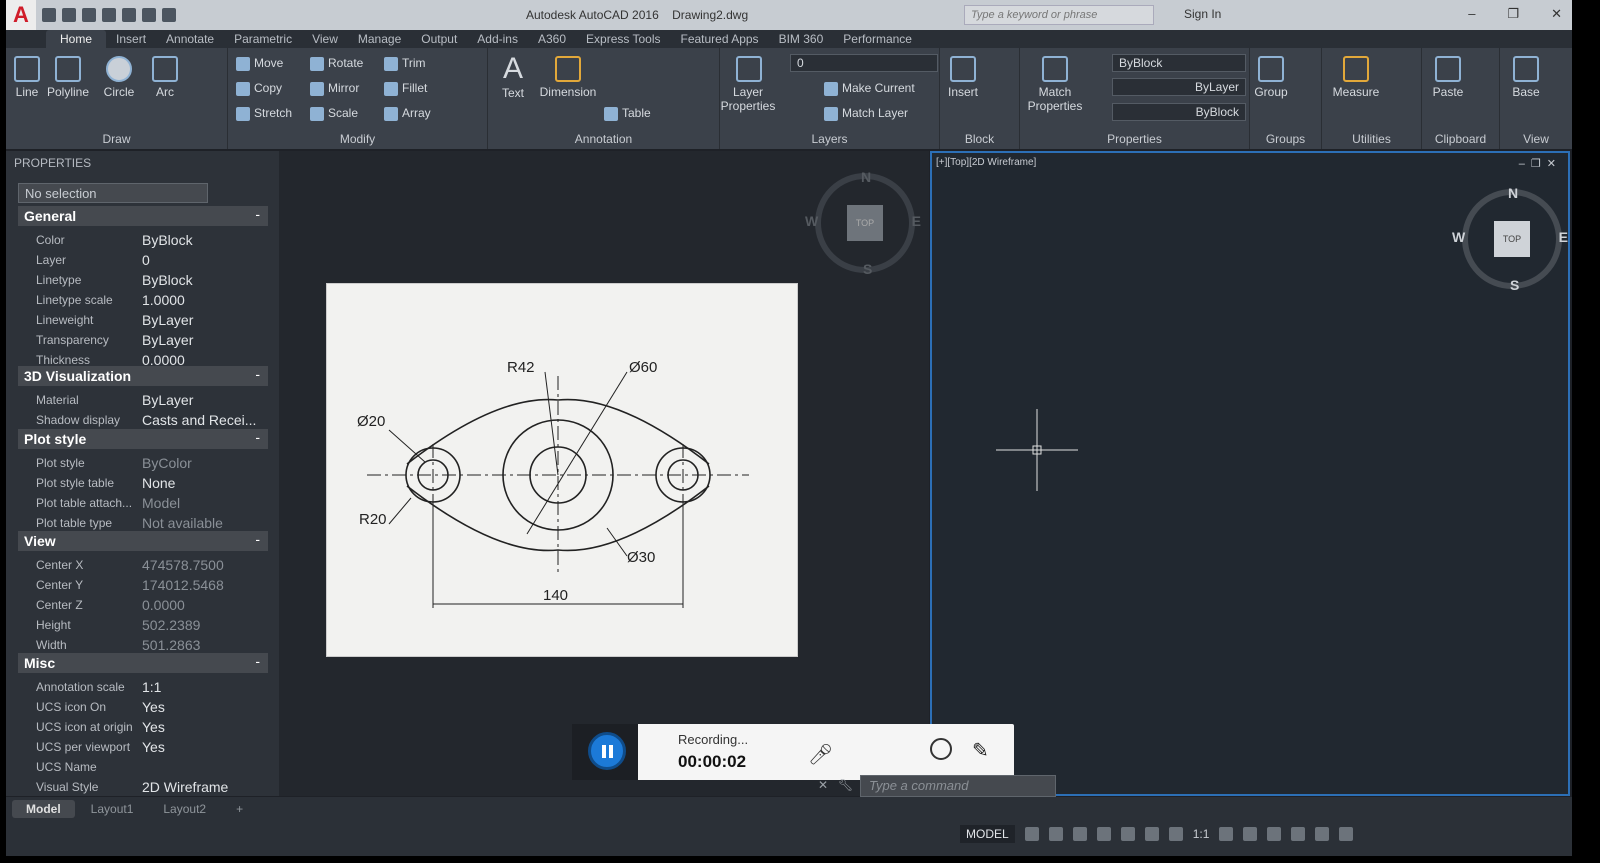  Describe the element at coordinates (1322, 834) in the screenshot. I see `clean-screen-icon` at that location.